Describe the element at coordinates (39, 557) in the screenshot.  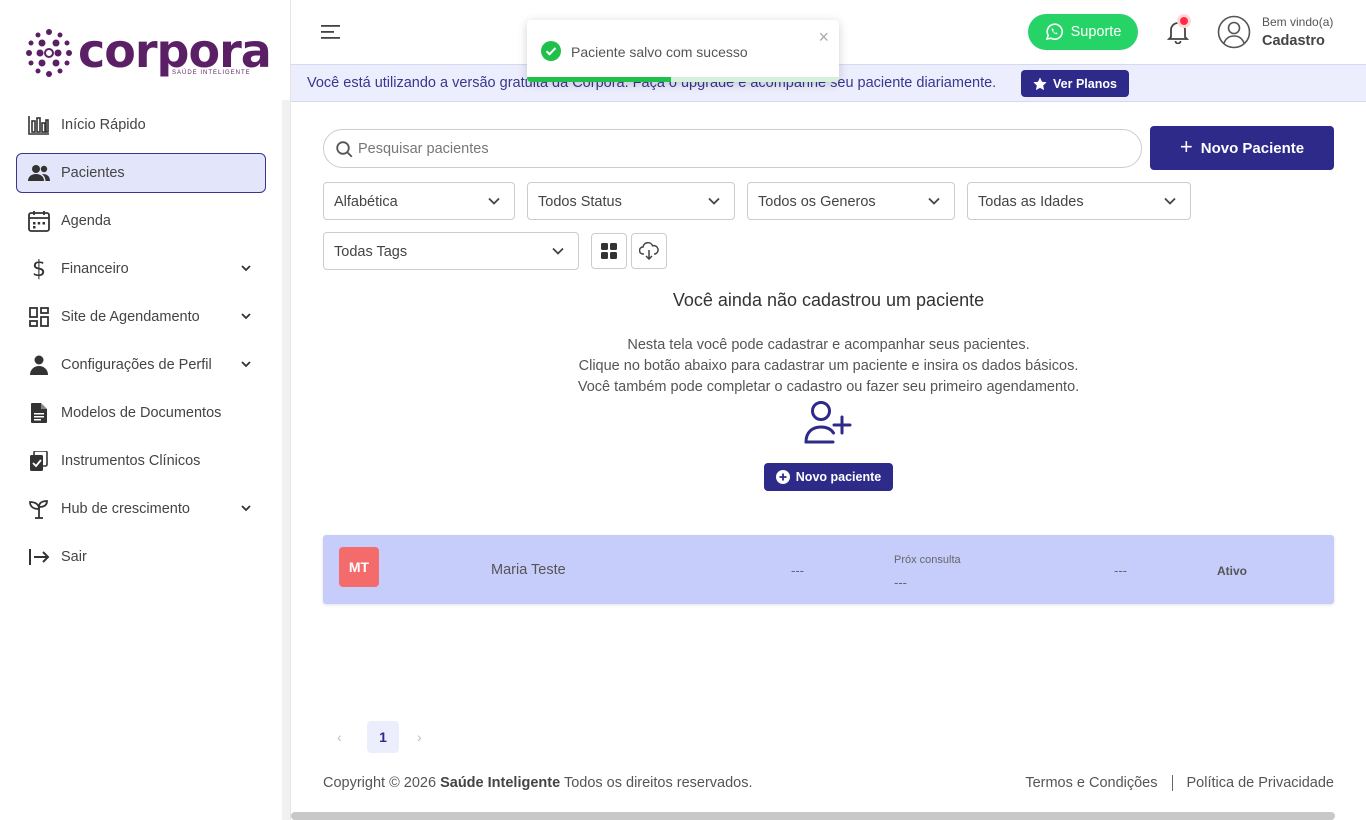
I see `logout-icon` at that location.